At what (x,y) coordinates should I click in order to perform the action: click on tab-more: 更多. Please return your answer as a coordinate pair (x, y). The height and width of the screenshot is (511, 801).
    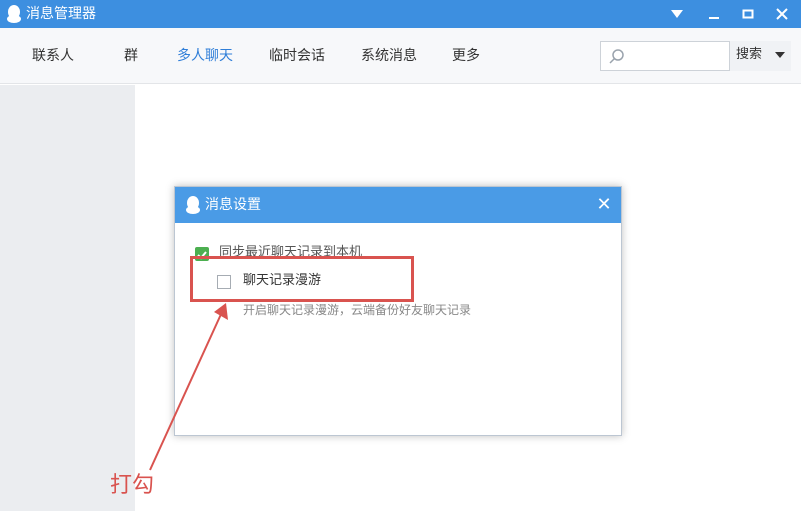
    Looking at the image, I should click on (466, 56).